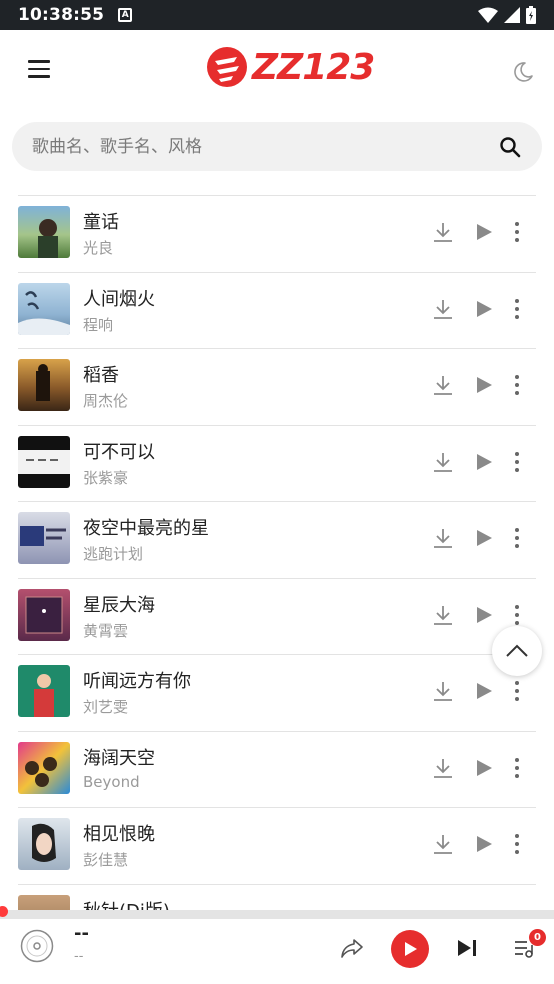 This screenshot has width=554, height=984. Describe the element at coordinates (146, 528) in the screenshot. I see `song-title: 夜空中最亮的星` at that location.